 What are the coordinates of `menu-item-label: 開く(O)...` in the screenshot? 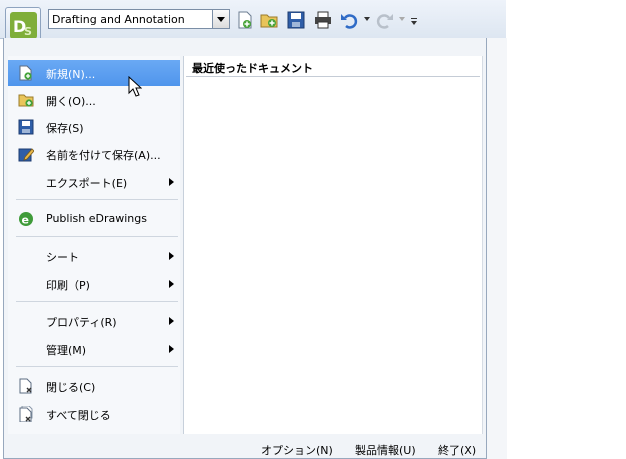 It's located at (71, 101).